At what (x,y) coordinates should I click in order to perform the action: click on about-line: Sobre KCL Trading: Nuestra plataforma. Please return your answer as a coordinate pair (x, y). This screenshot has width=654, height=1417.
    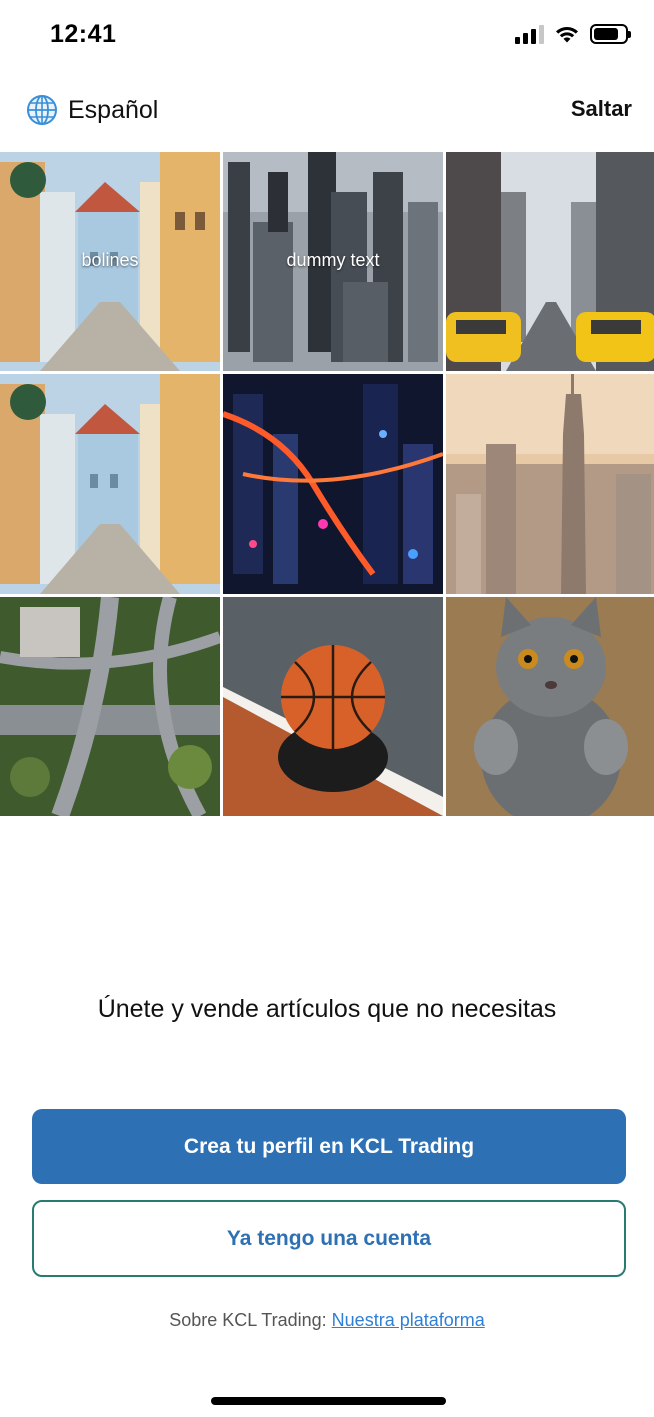
    Looking at the image, I should click on (327, 1320).